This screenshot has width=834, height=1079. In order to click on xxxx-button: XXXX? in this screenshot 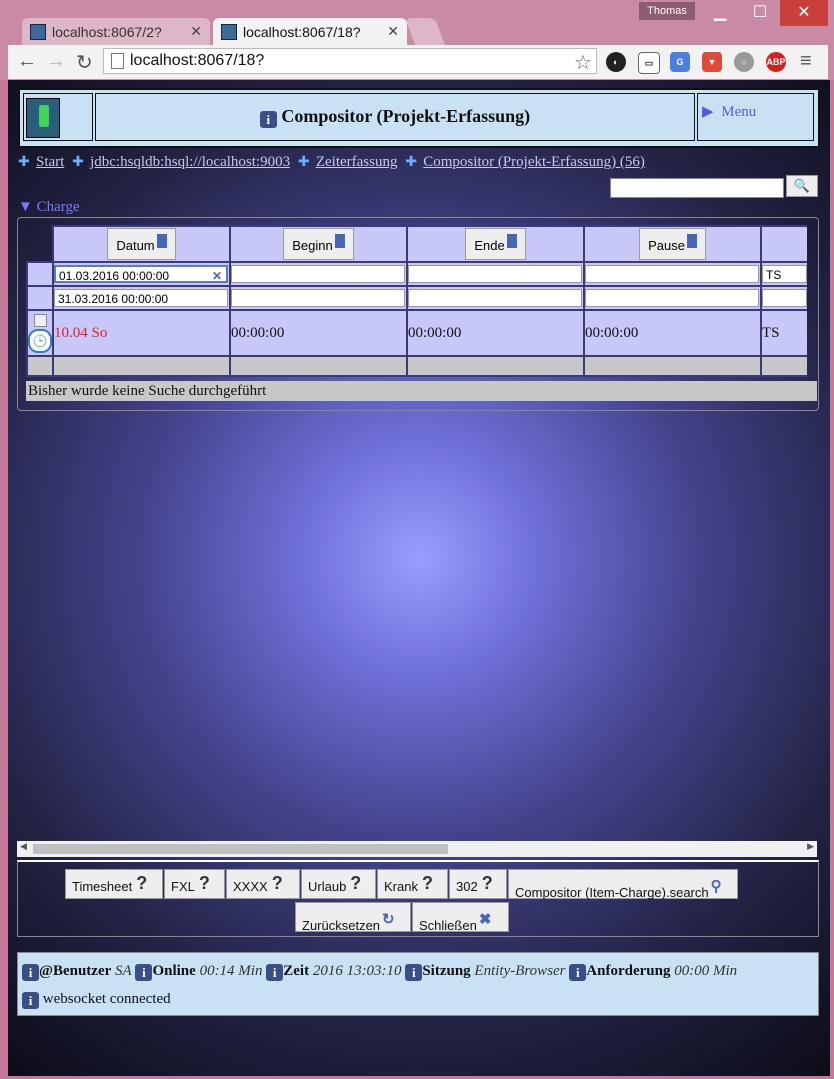, I will do `click(263, 884)`.